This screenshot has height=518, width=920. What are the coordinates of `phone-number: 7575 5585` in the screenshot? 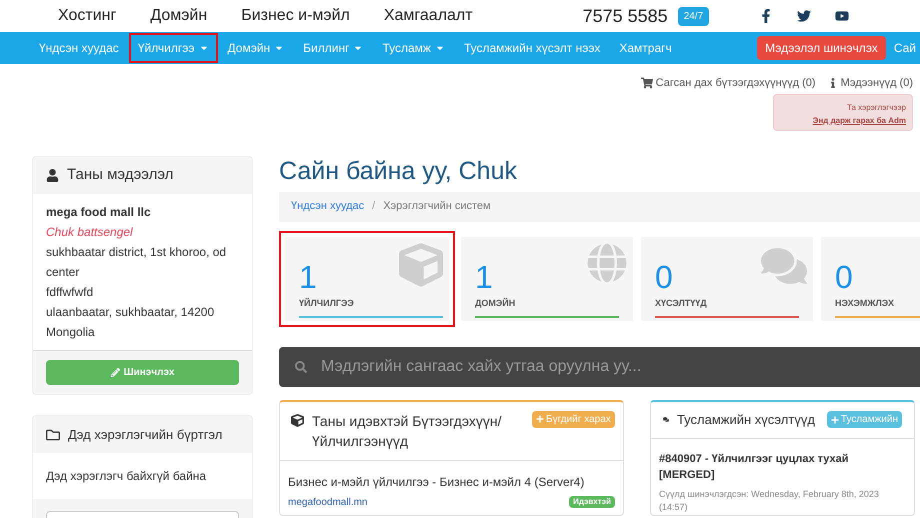 It's located at (625, 16).